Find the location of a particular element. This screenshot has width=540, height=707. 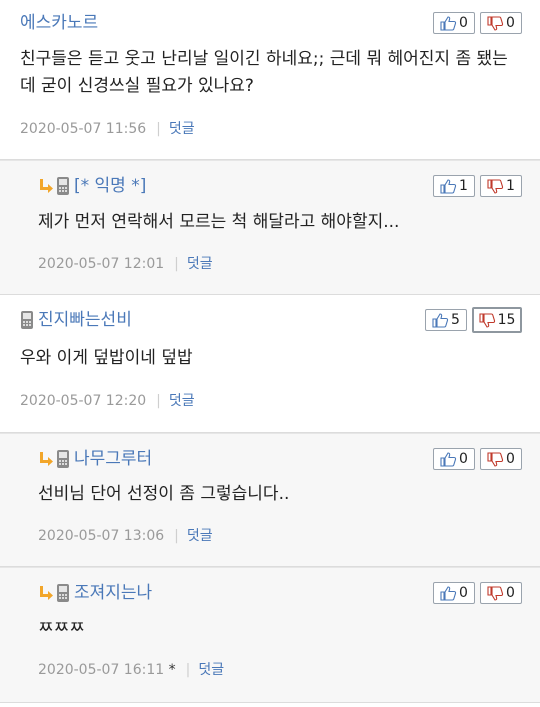

comment-author: 에스카노르 is located at coordinates (59, 23).